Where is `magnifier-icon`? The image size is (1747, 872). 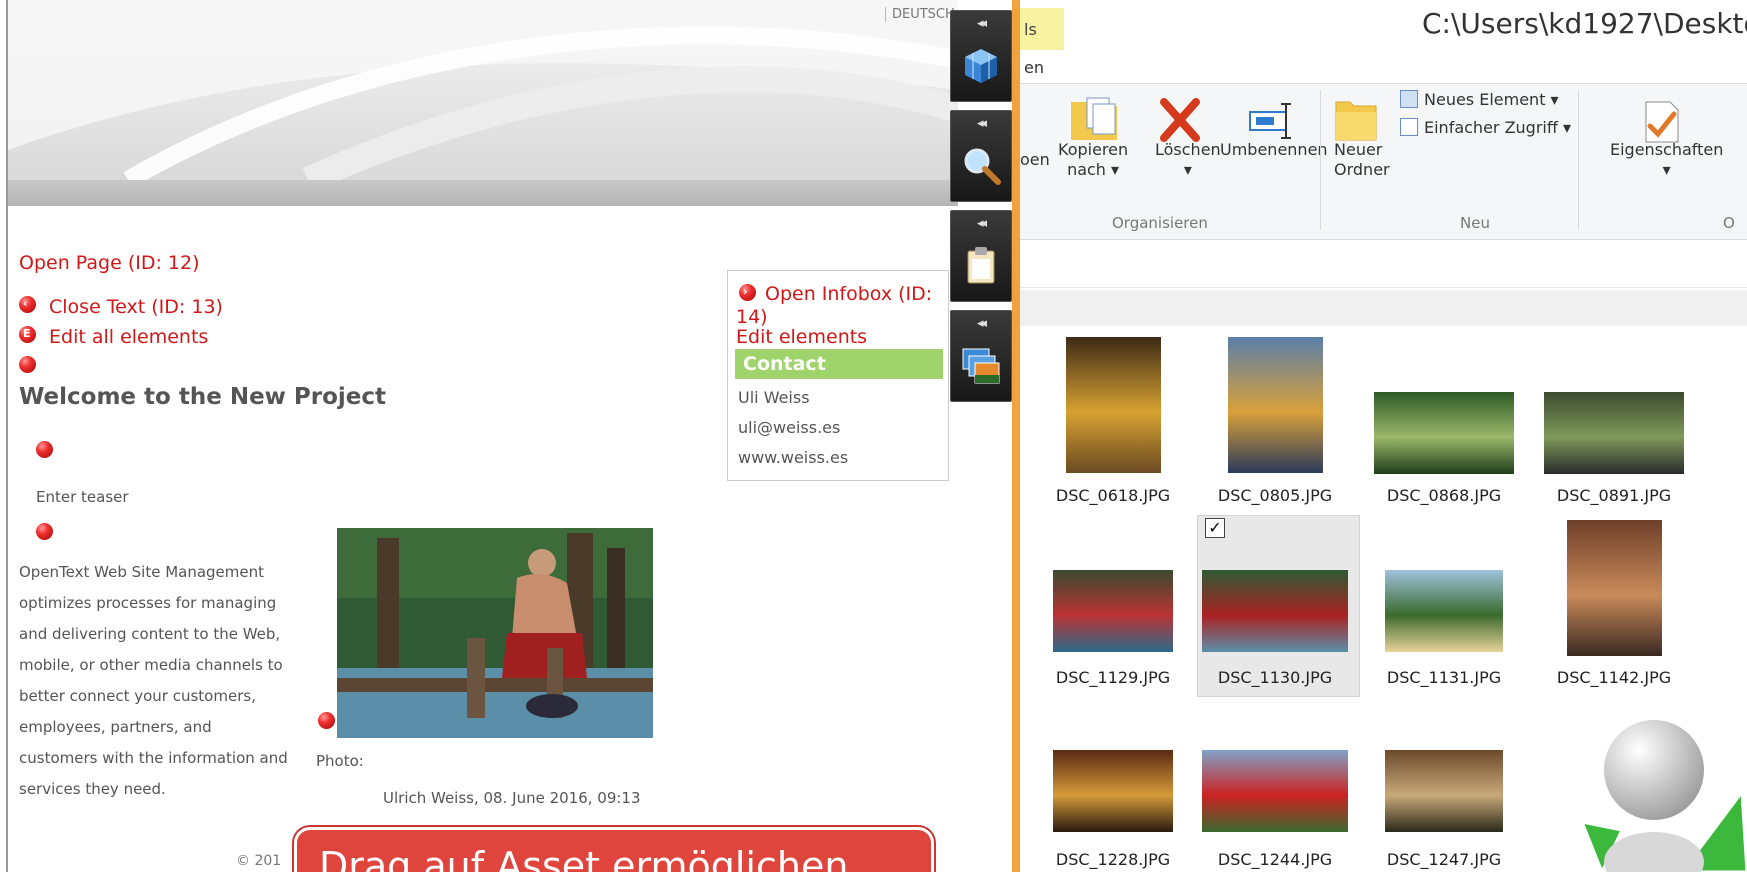
magnifier-icon is located at coordinates (982, 166).